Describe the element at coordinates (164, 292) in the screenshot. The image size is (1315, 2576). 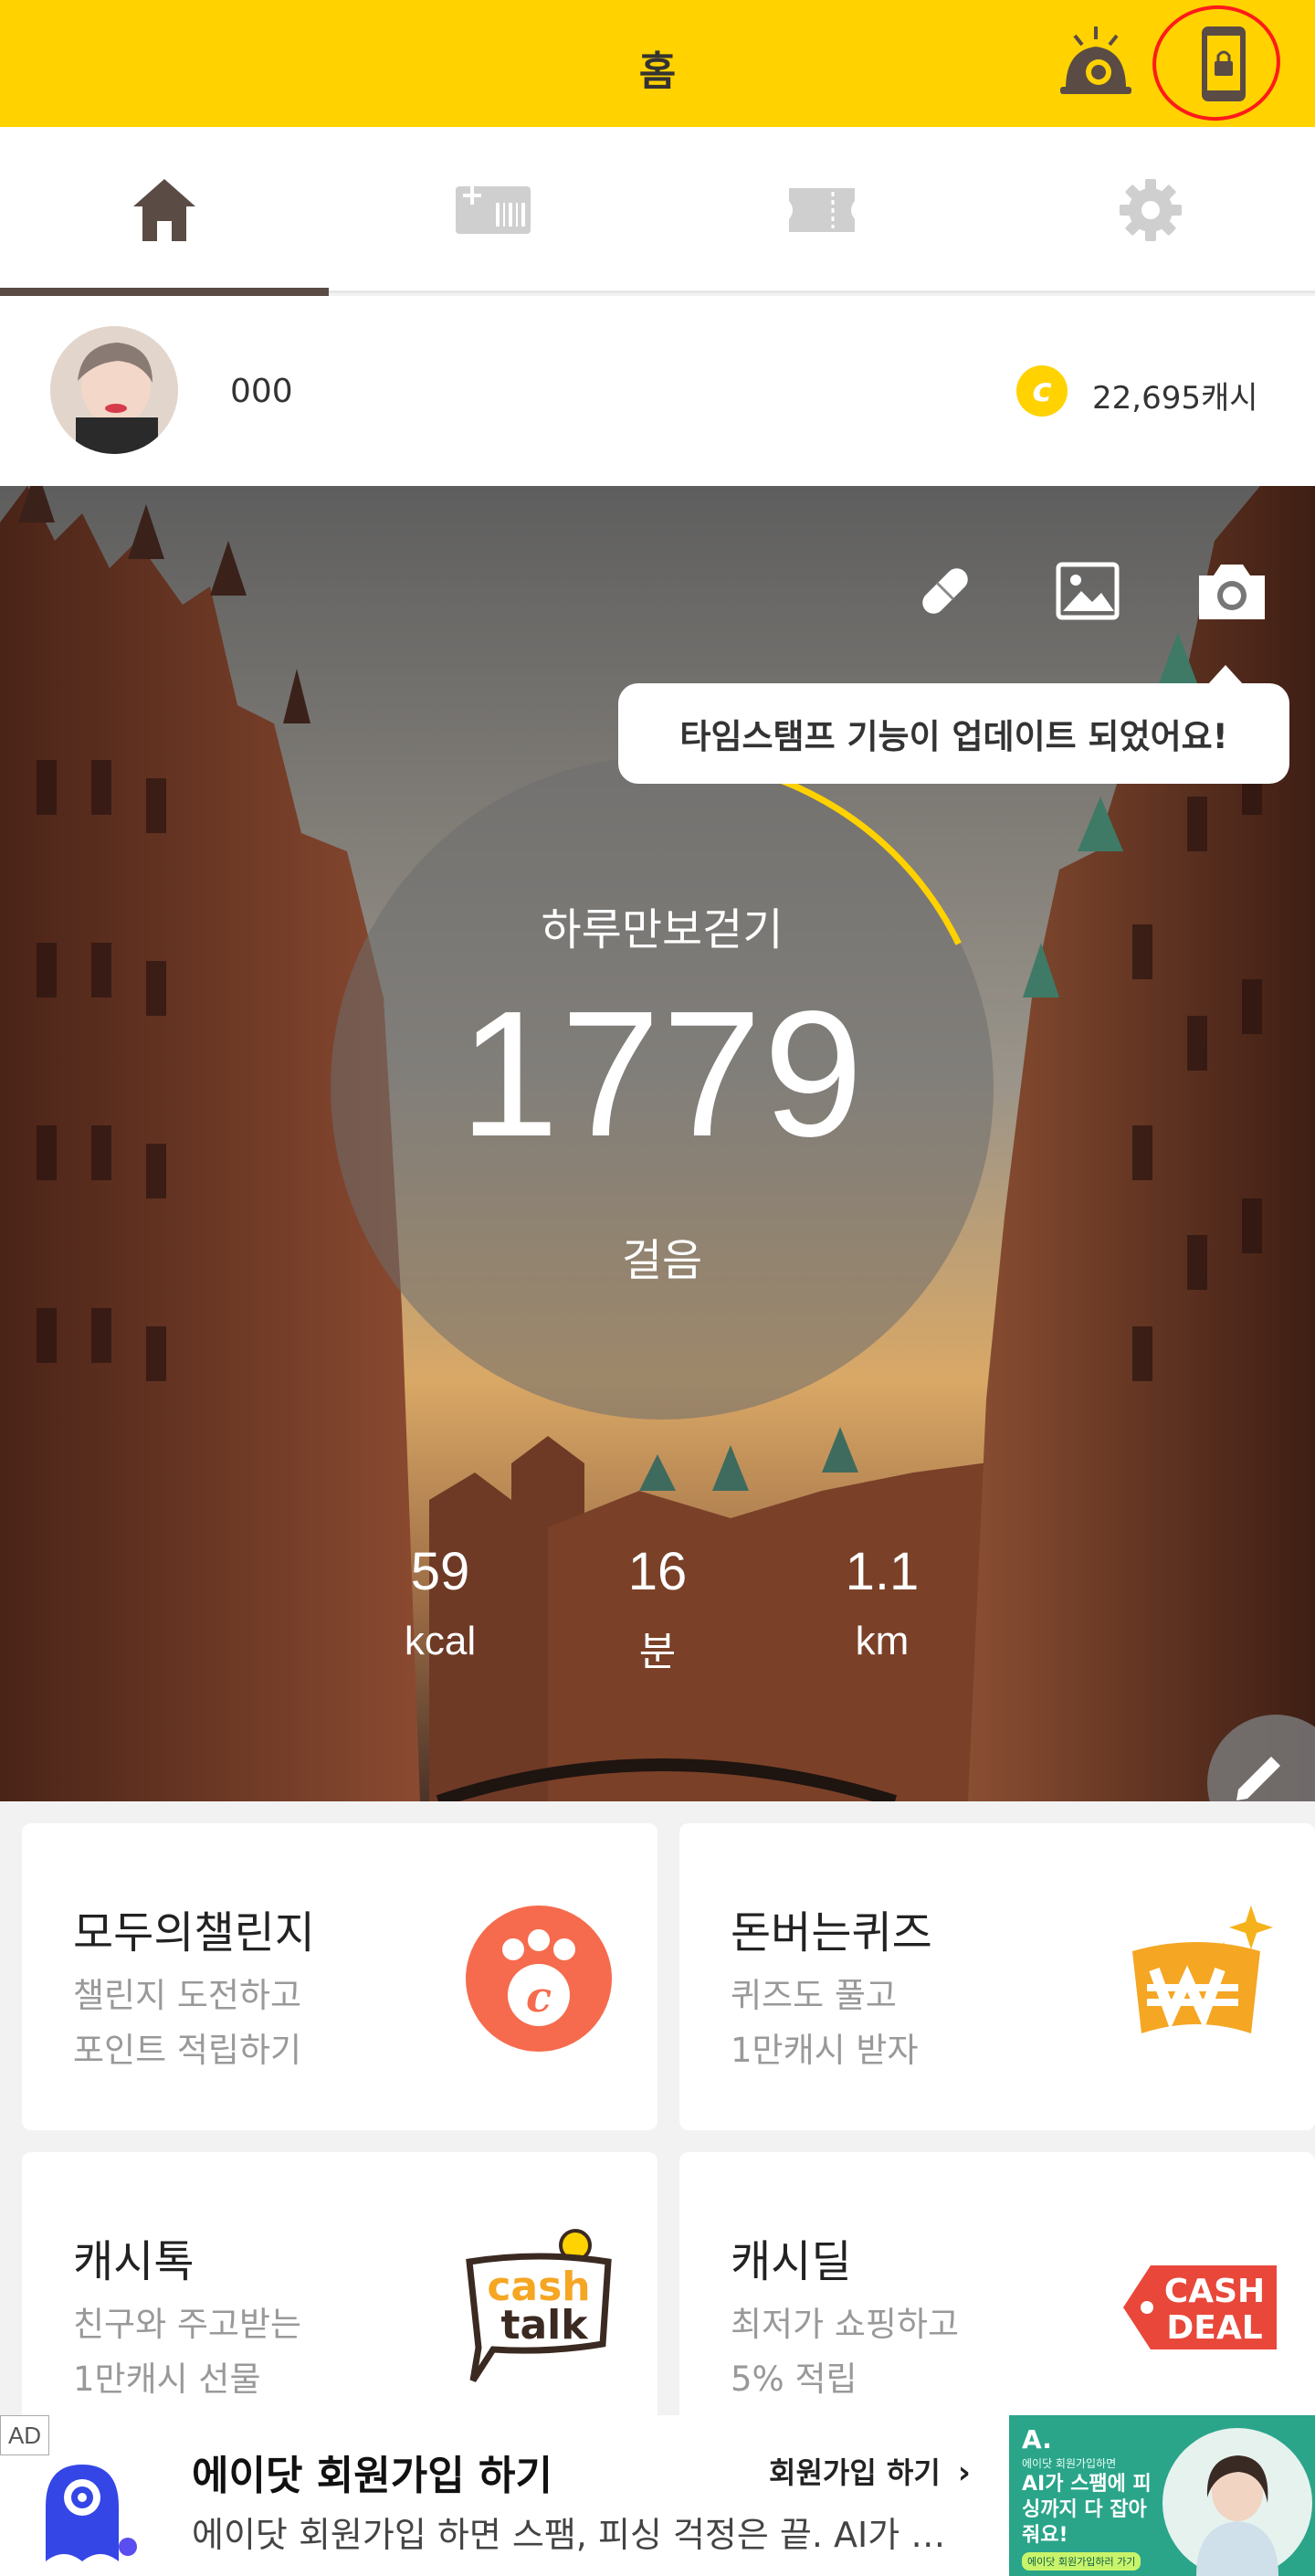
I see `active-tab-indicator` at that location.